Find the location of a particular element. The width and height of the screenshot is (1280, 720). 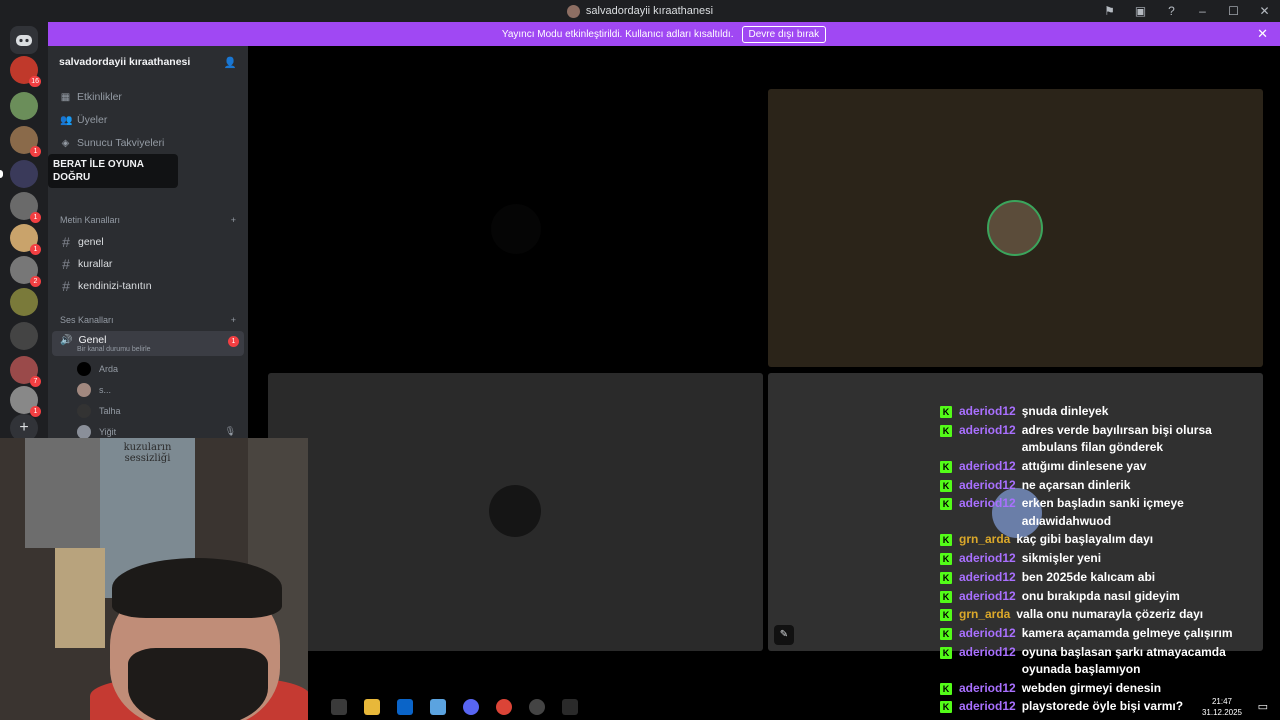

hair is located at coordinates (197, 588).